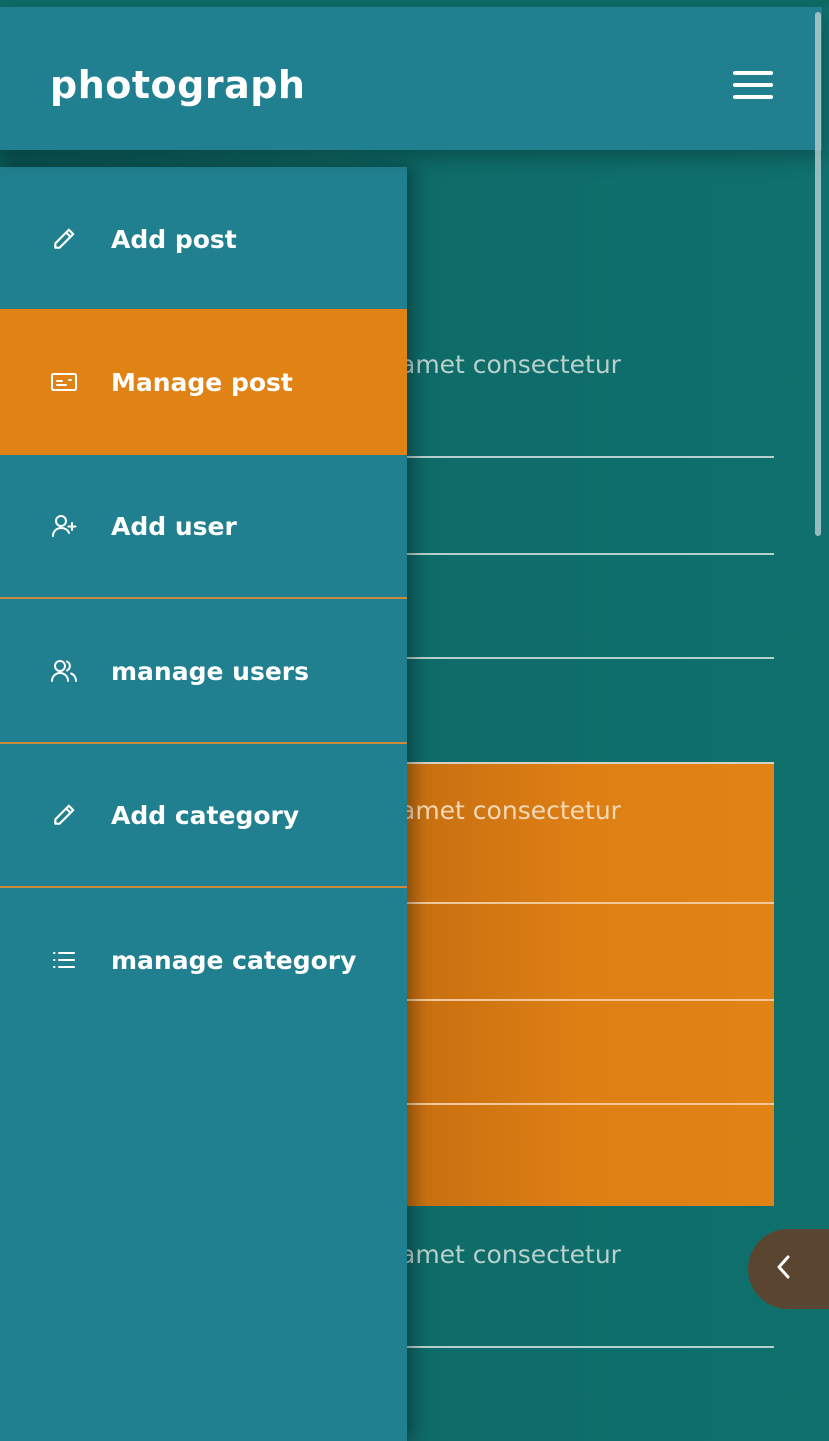 The image size is (829, 1441). I want to click on drawer-item-label: Add category, so click(205, 815).